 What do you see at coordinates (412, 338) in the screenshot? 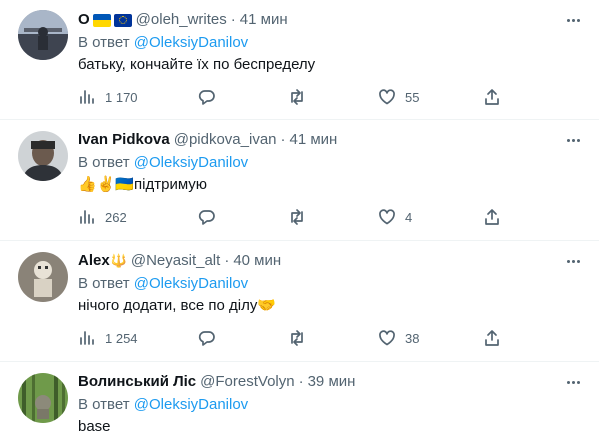
I see `like-count: 38` at bounding box center [412, 338].